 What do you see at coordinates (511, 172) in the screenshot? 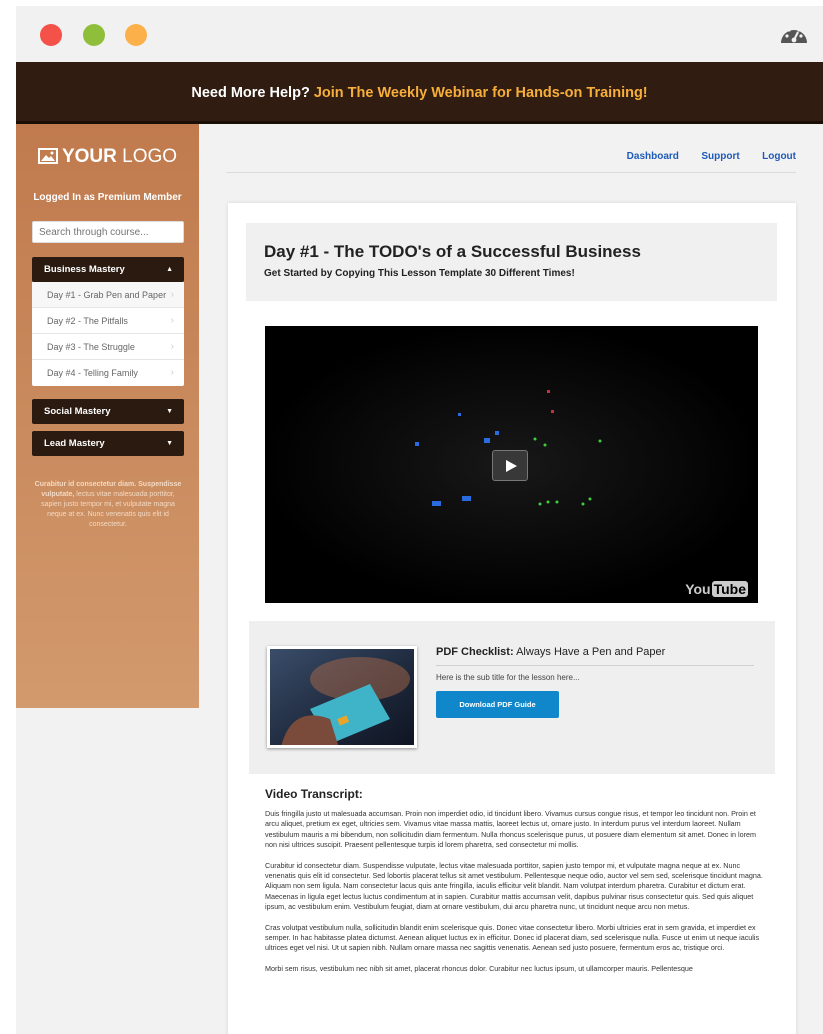
I see `nav-divider` at bounding box center [511, 172].